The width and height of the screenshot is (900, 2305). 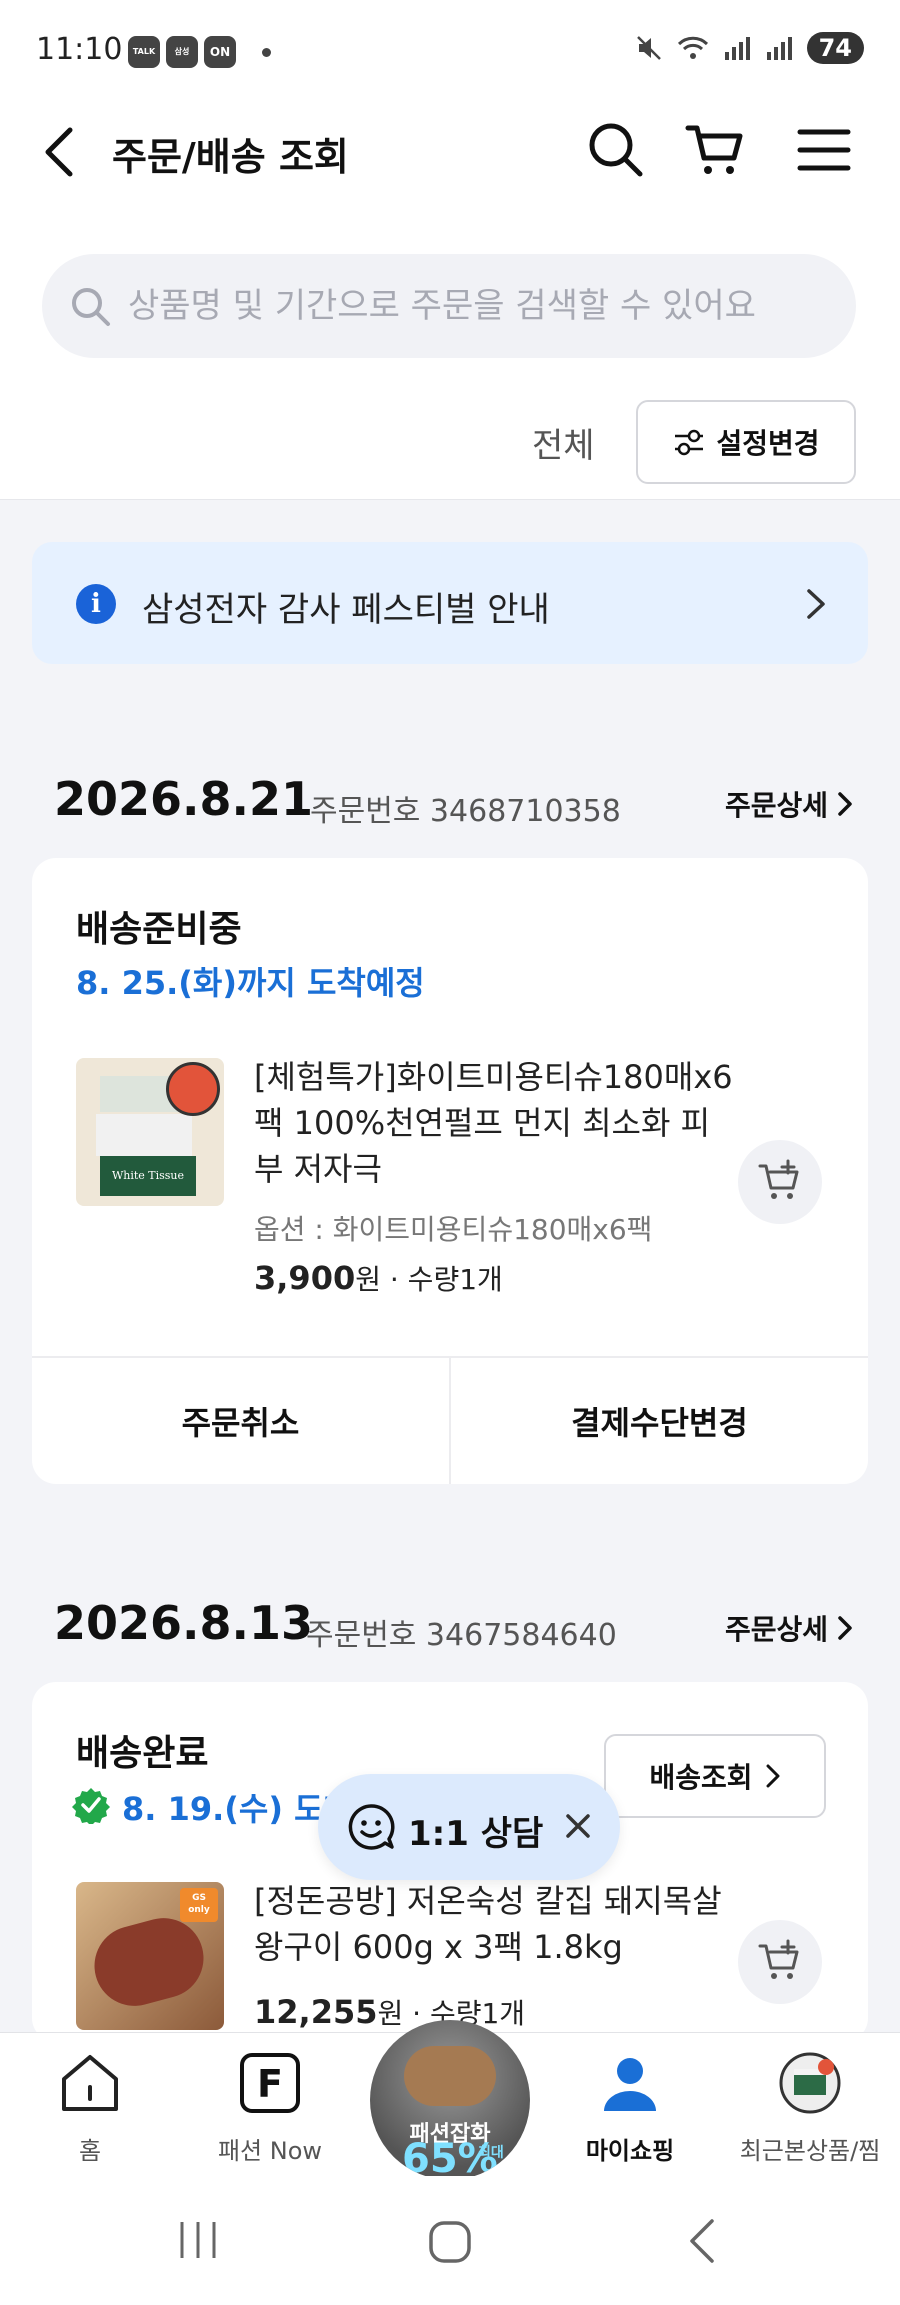 I want to click on search-section: 전체 설정변경, so click(x=450, y=355).